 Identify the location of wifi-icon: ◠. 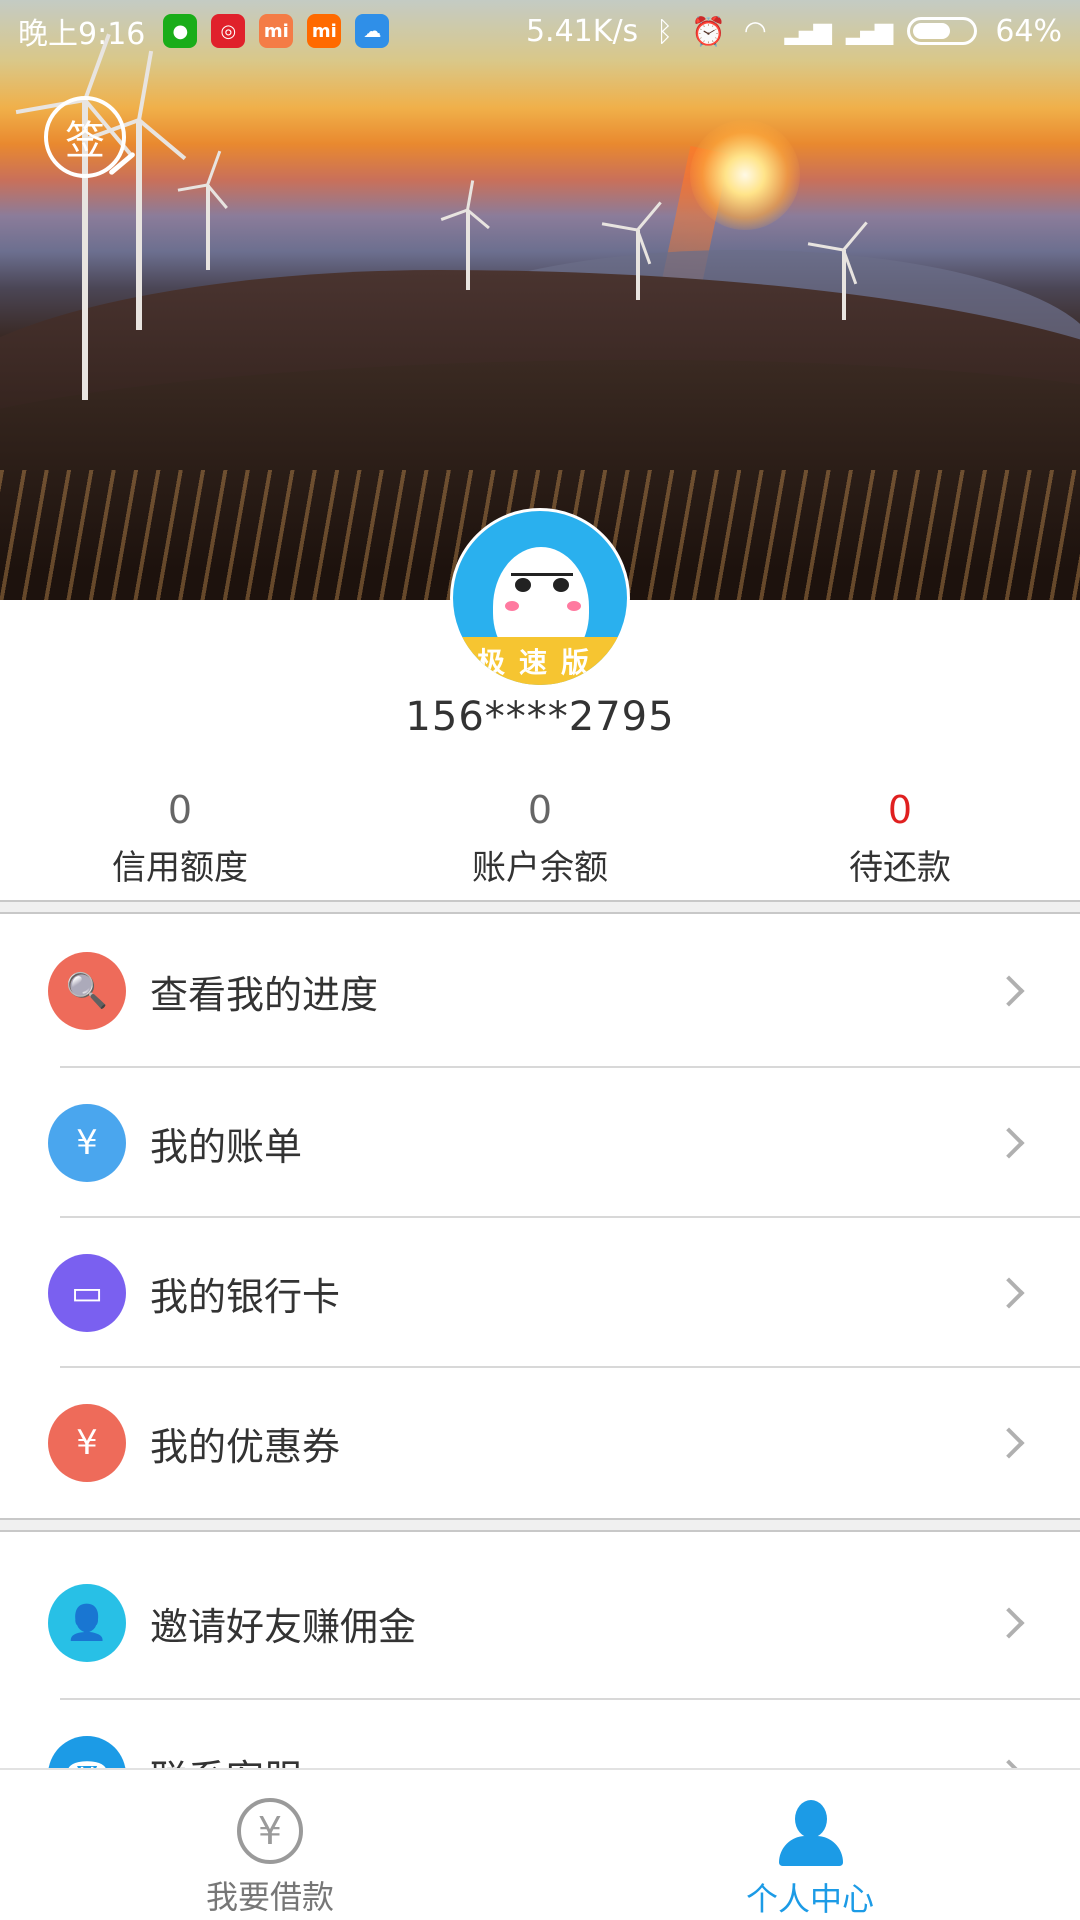
(755, 31).